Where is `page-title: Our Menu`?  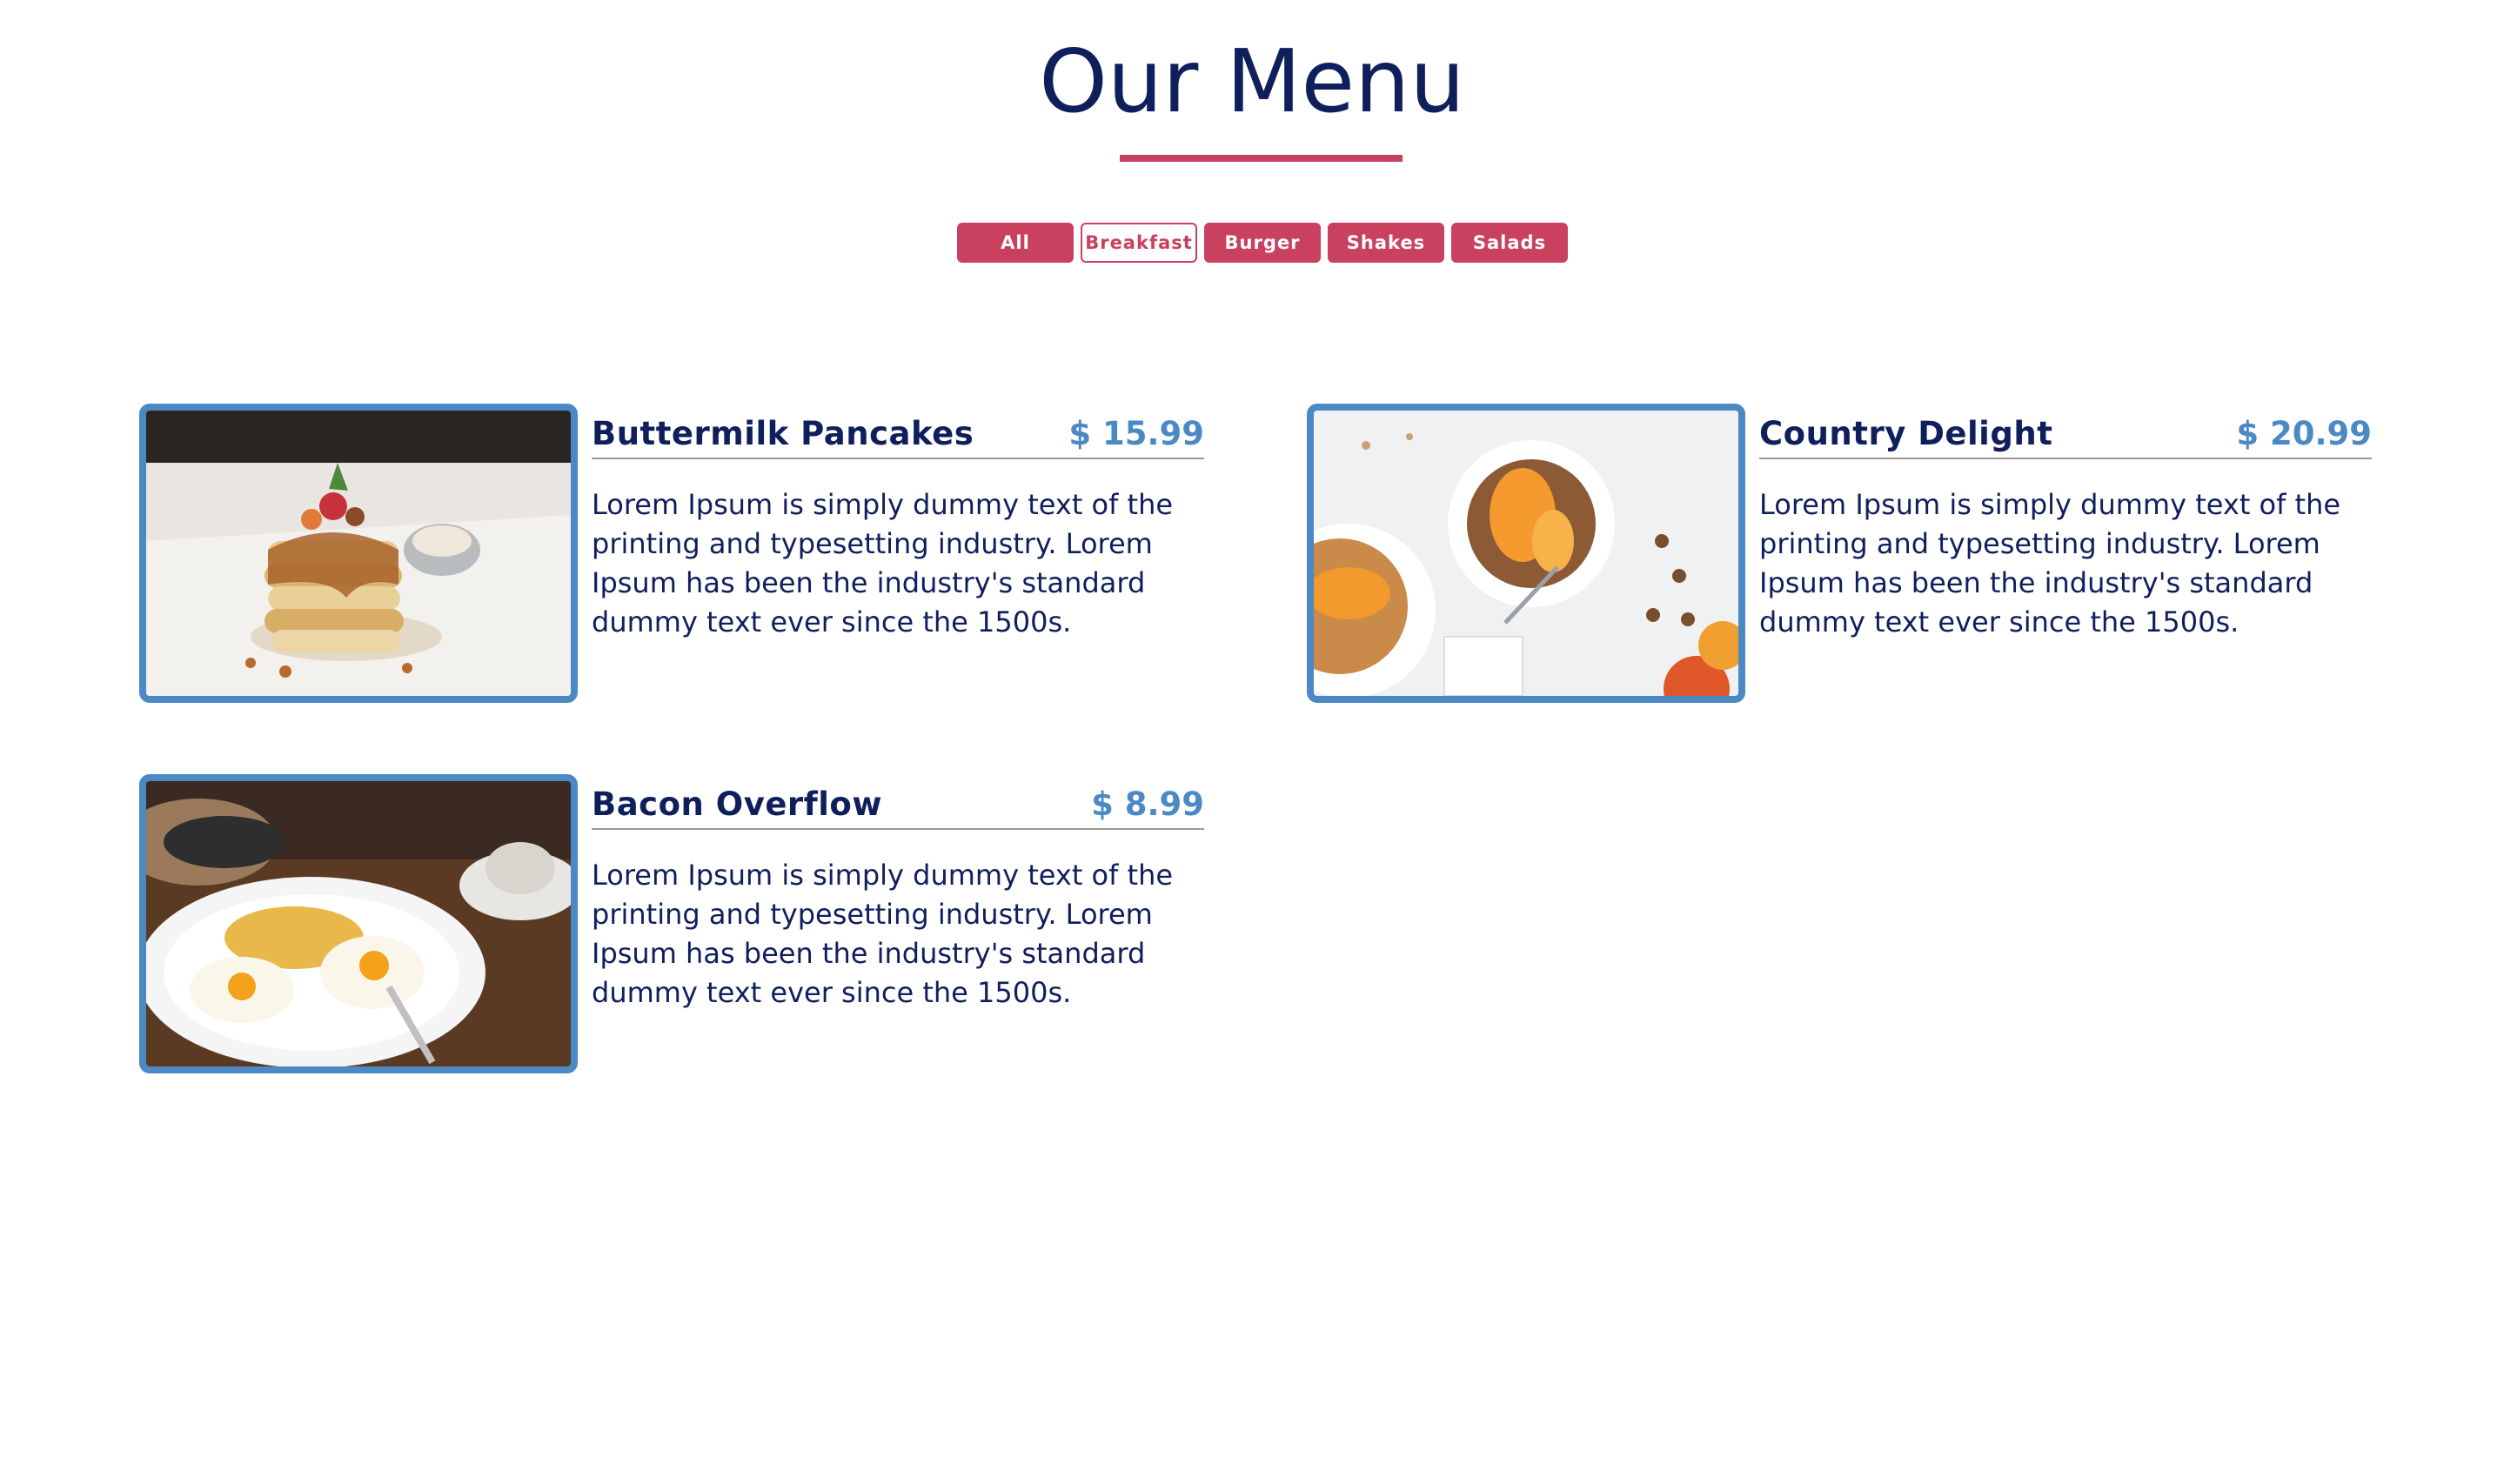 page-title: Our Menu is located at coordinates (1252, 81).